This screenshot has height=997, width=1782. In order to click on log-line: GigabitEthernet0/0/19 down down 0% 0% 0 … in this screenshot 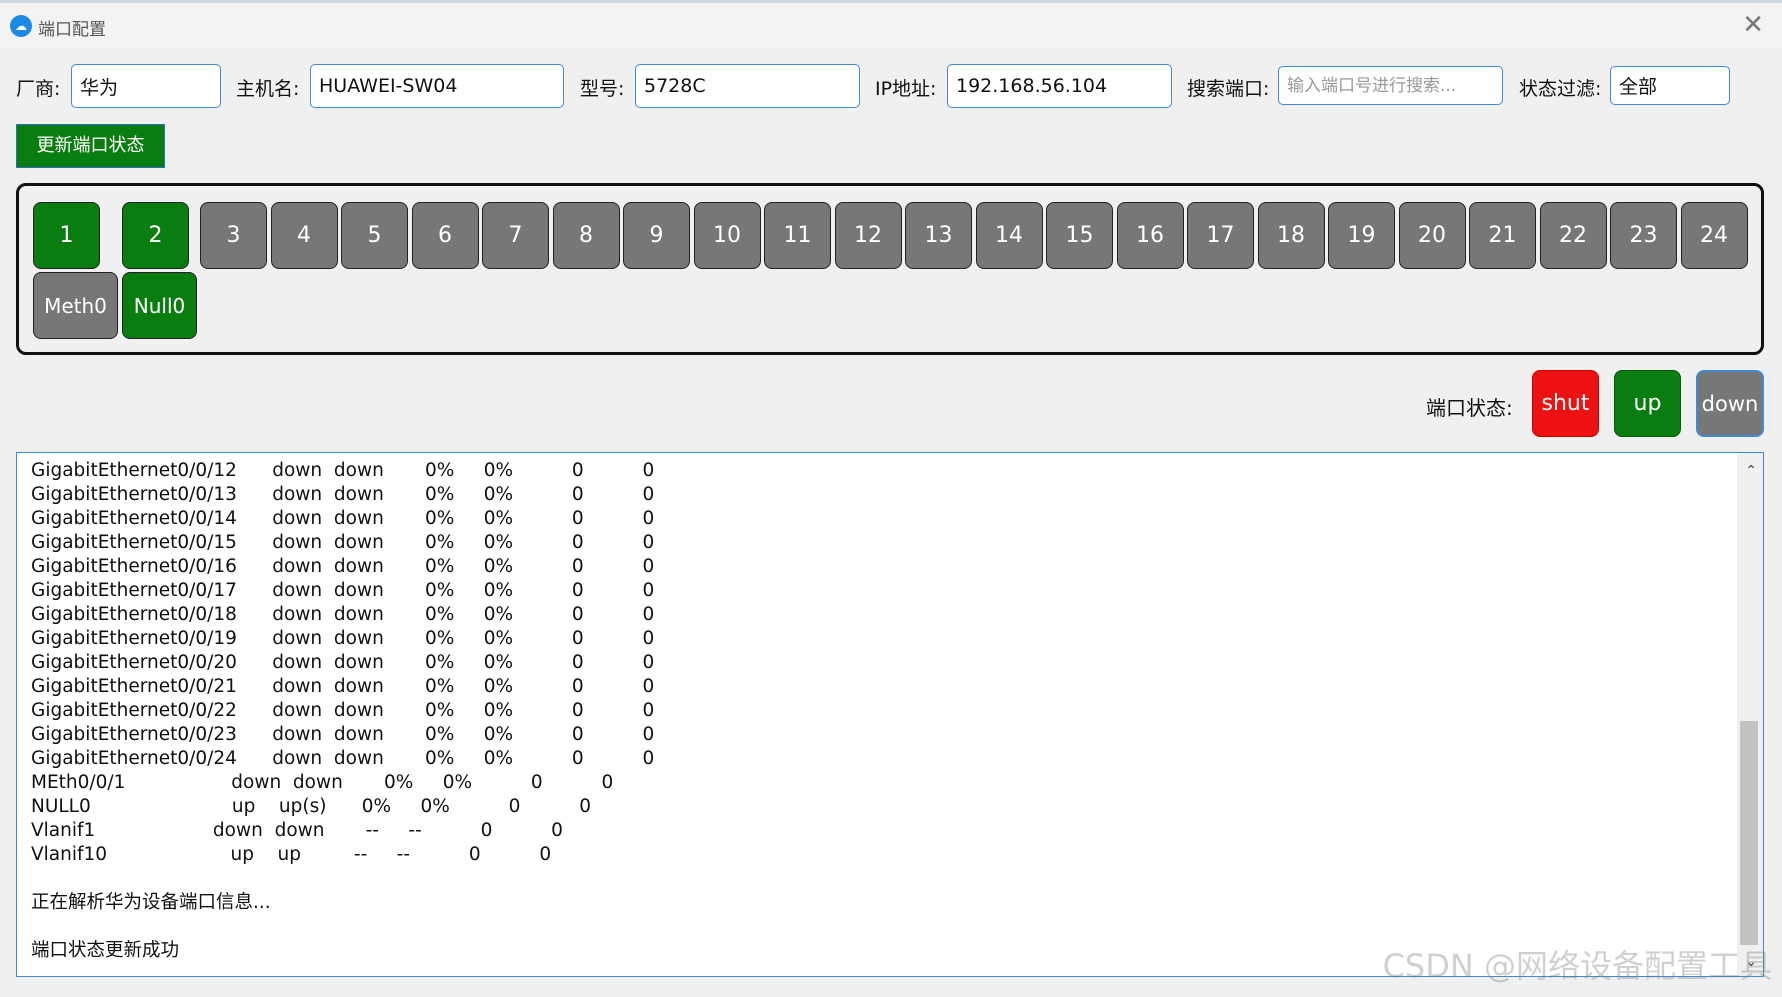, I will do `click(343, 638)`.